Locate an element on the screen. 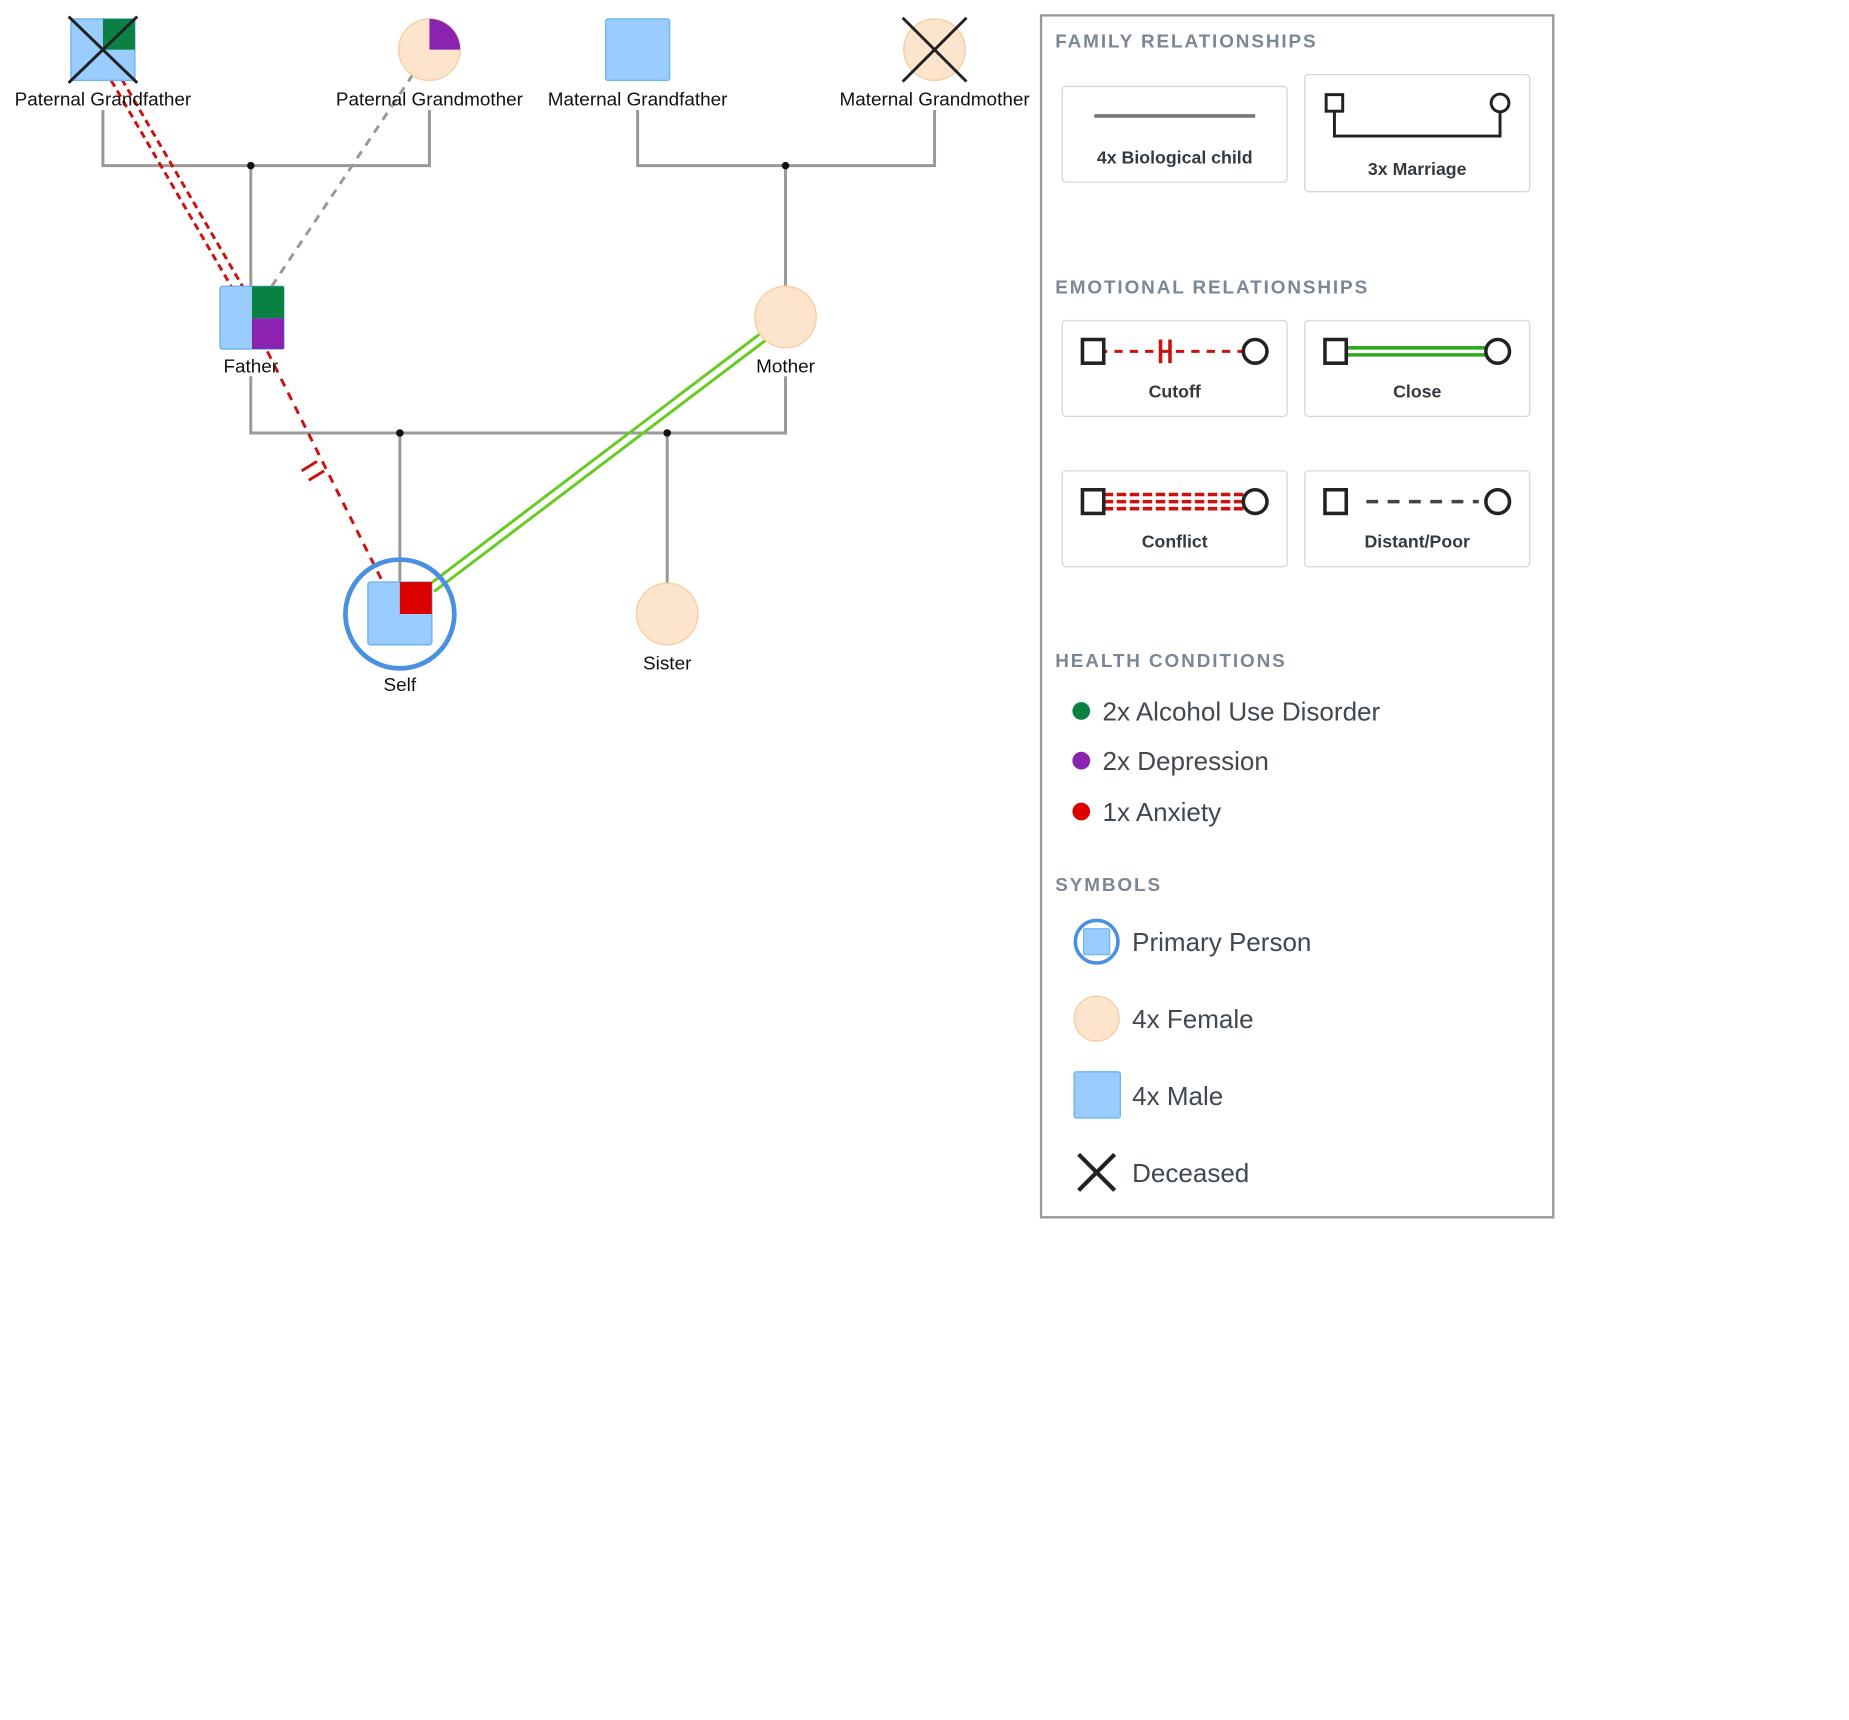 This screenshot has height=1720, width=1849. male-icon is located at coordinates (1097, 1095).